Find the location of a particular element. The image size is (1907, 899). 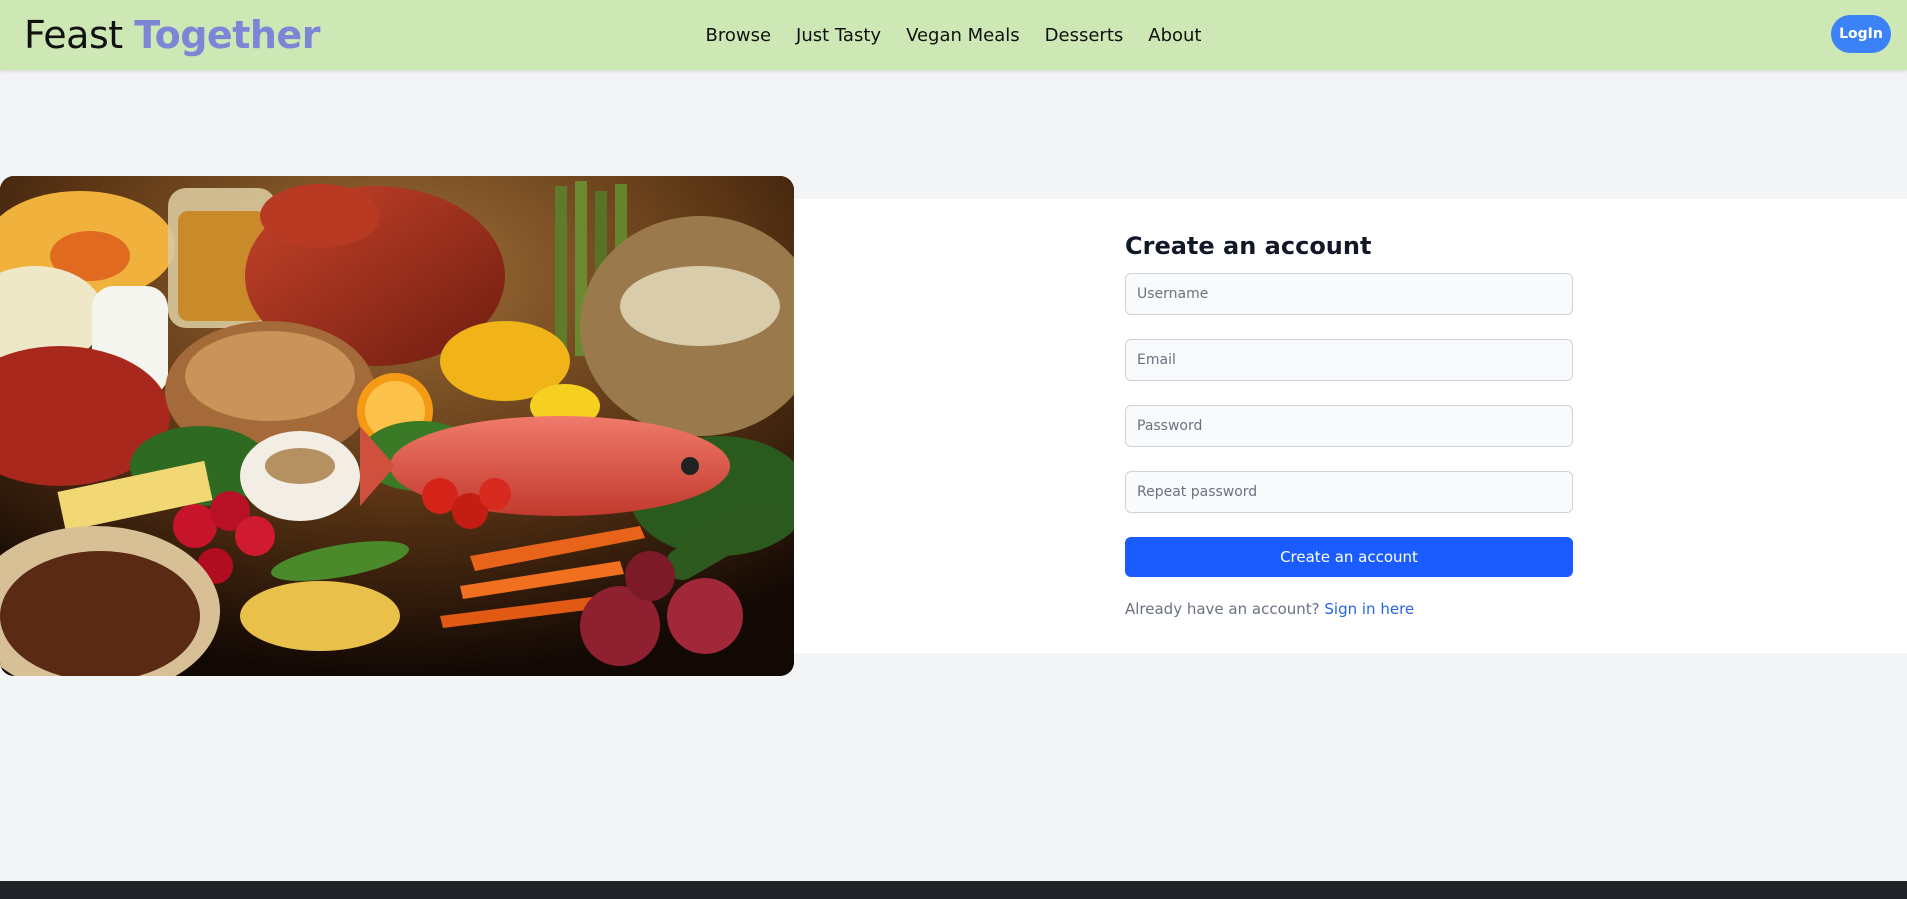

signin-prompt: Already have an account? Sign in here is located at coordinates (1269, 609).